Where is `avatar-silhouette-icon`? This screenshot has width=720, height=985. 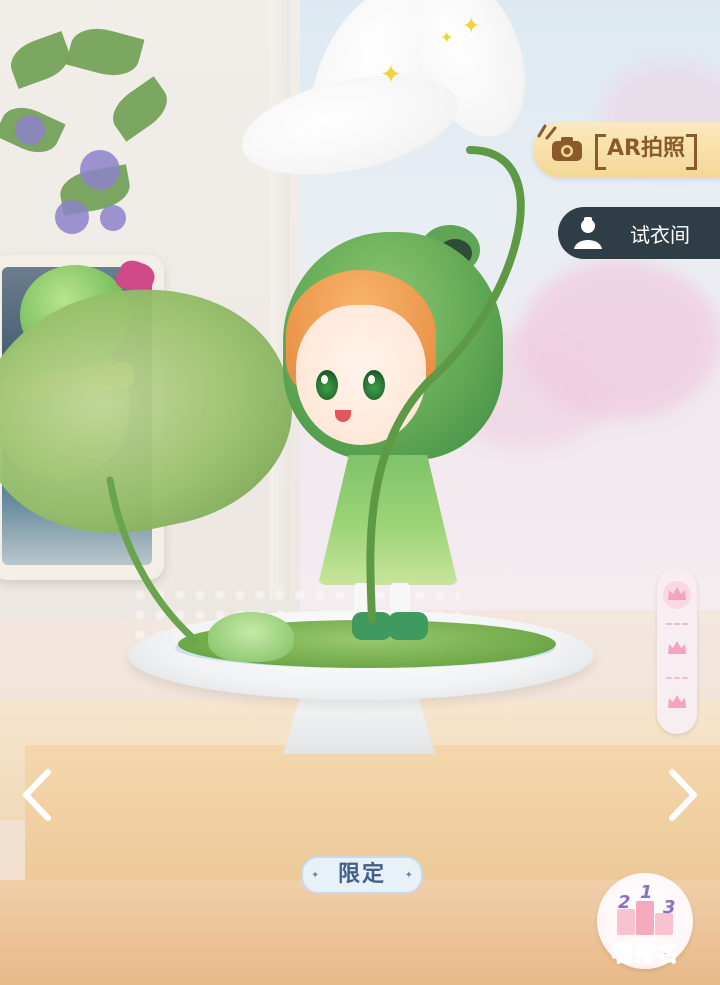
avatar-silhouette-icon is located at coordinates (588, 233).